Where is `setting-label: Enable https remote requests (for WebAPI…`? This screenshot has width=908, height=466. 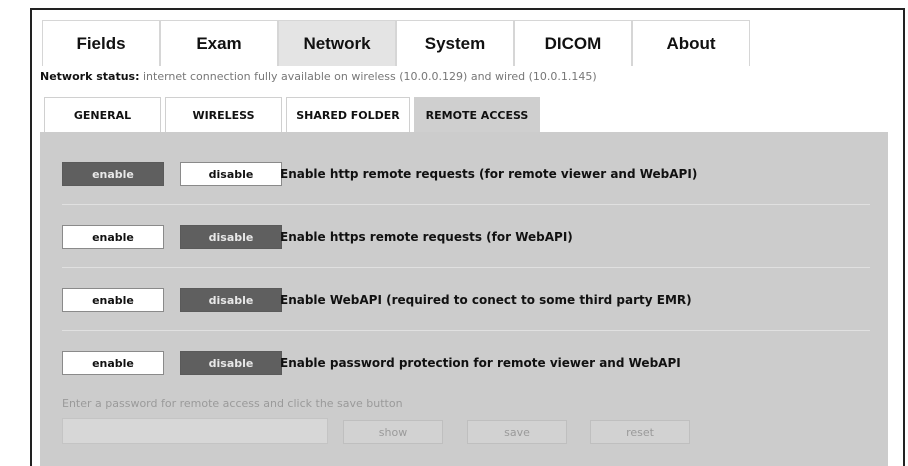 setting-label: Enable https remote requests (for WebAPI… is located at coordinates (426, 237).